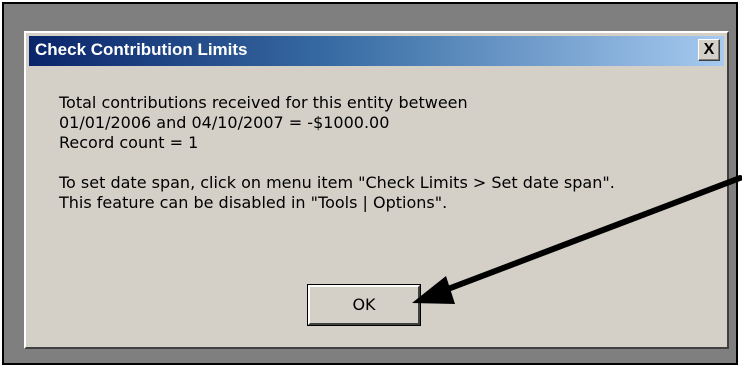  Describe the element at coordinates (141, 49) in the screenshot. I see `dialog-title: Check Contribution Limits` at that location.